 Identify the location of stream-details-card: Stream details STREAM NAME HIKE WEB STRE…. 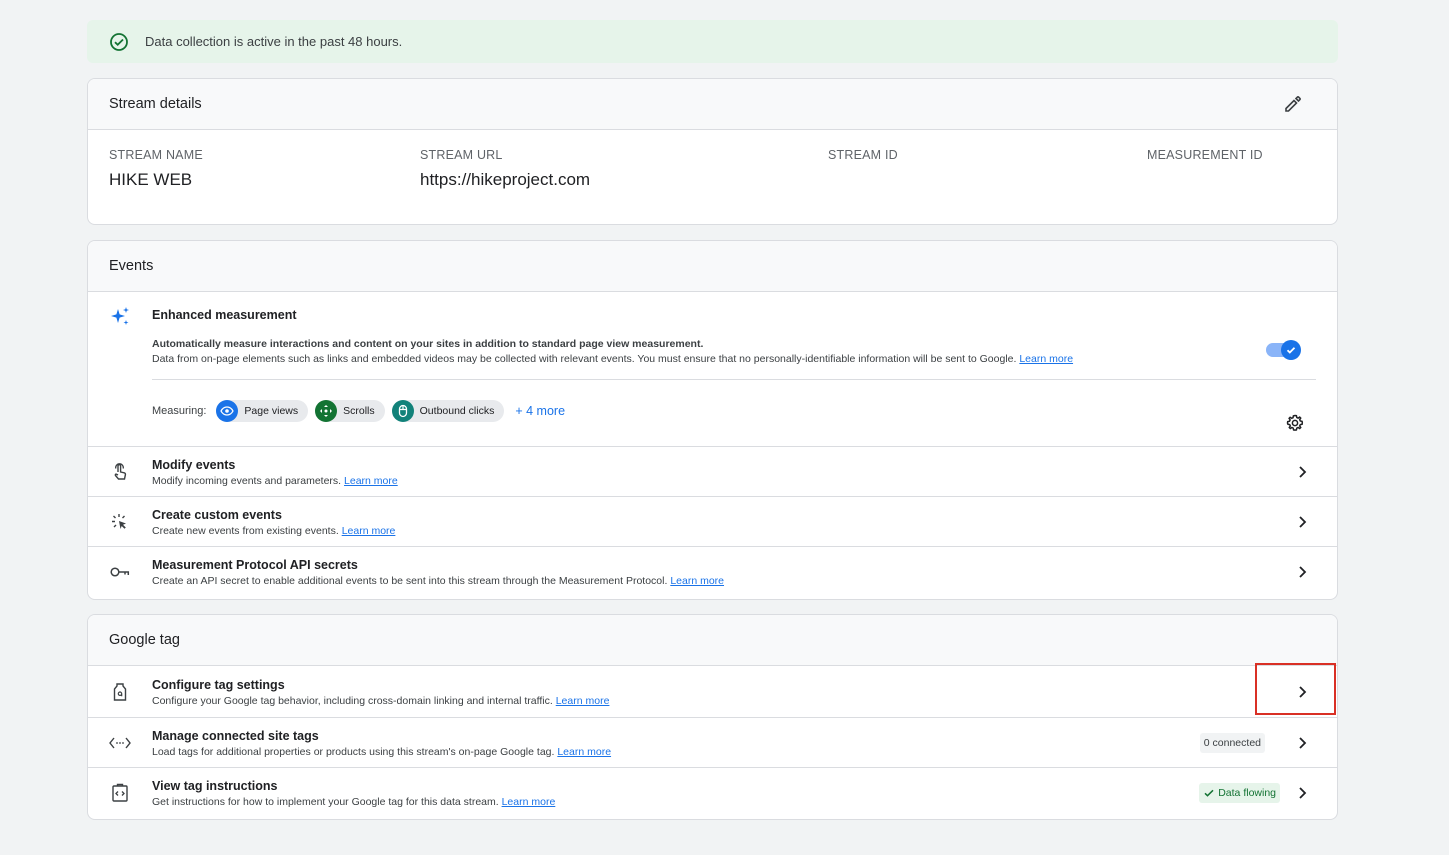
(712, 151).